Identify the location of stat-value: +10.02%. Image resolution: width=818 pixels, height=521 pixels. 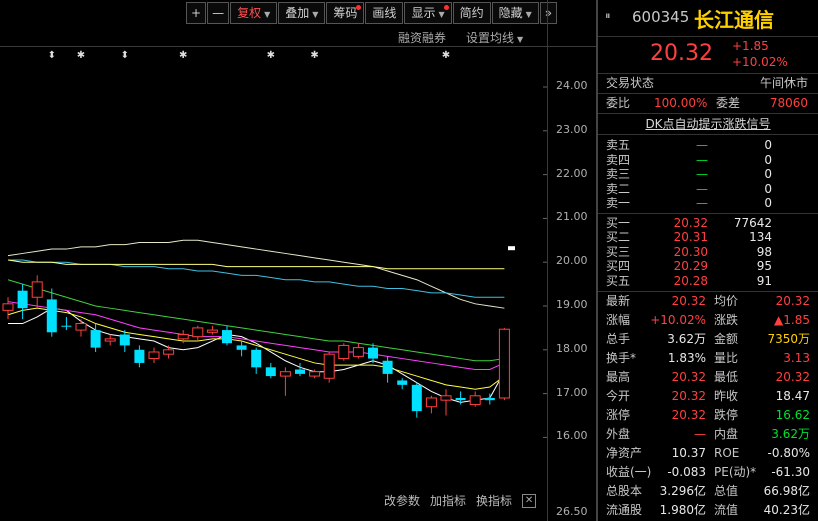
(678, 320).